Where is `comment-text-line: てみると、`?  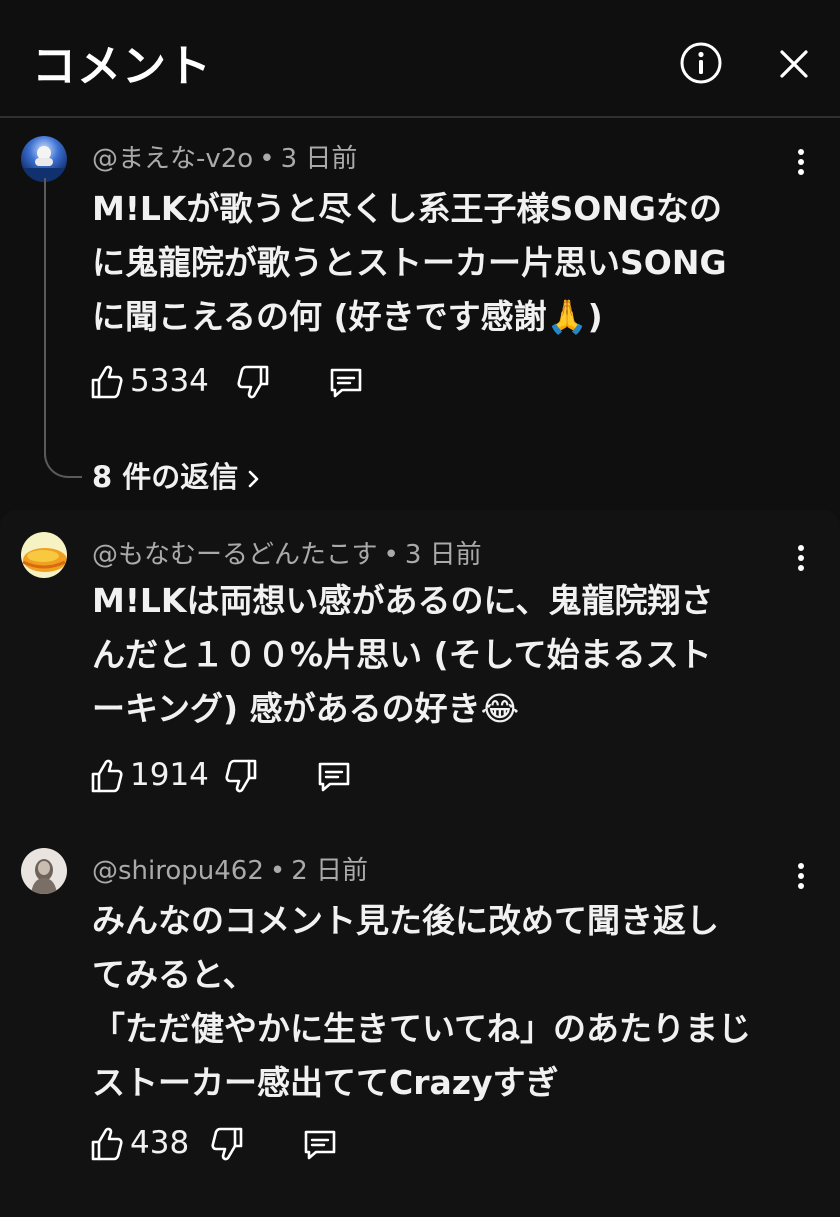 comment-text-line: てみると、 is located at coordinates (174, 974).